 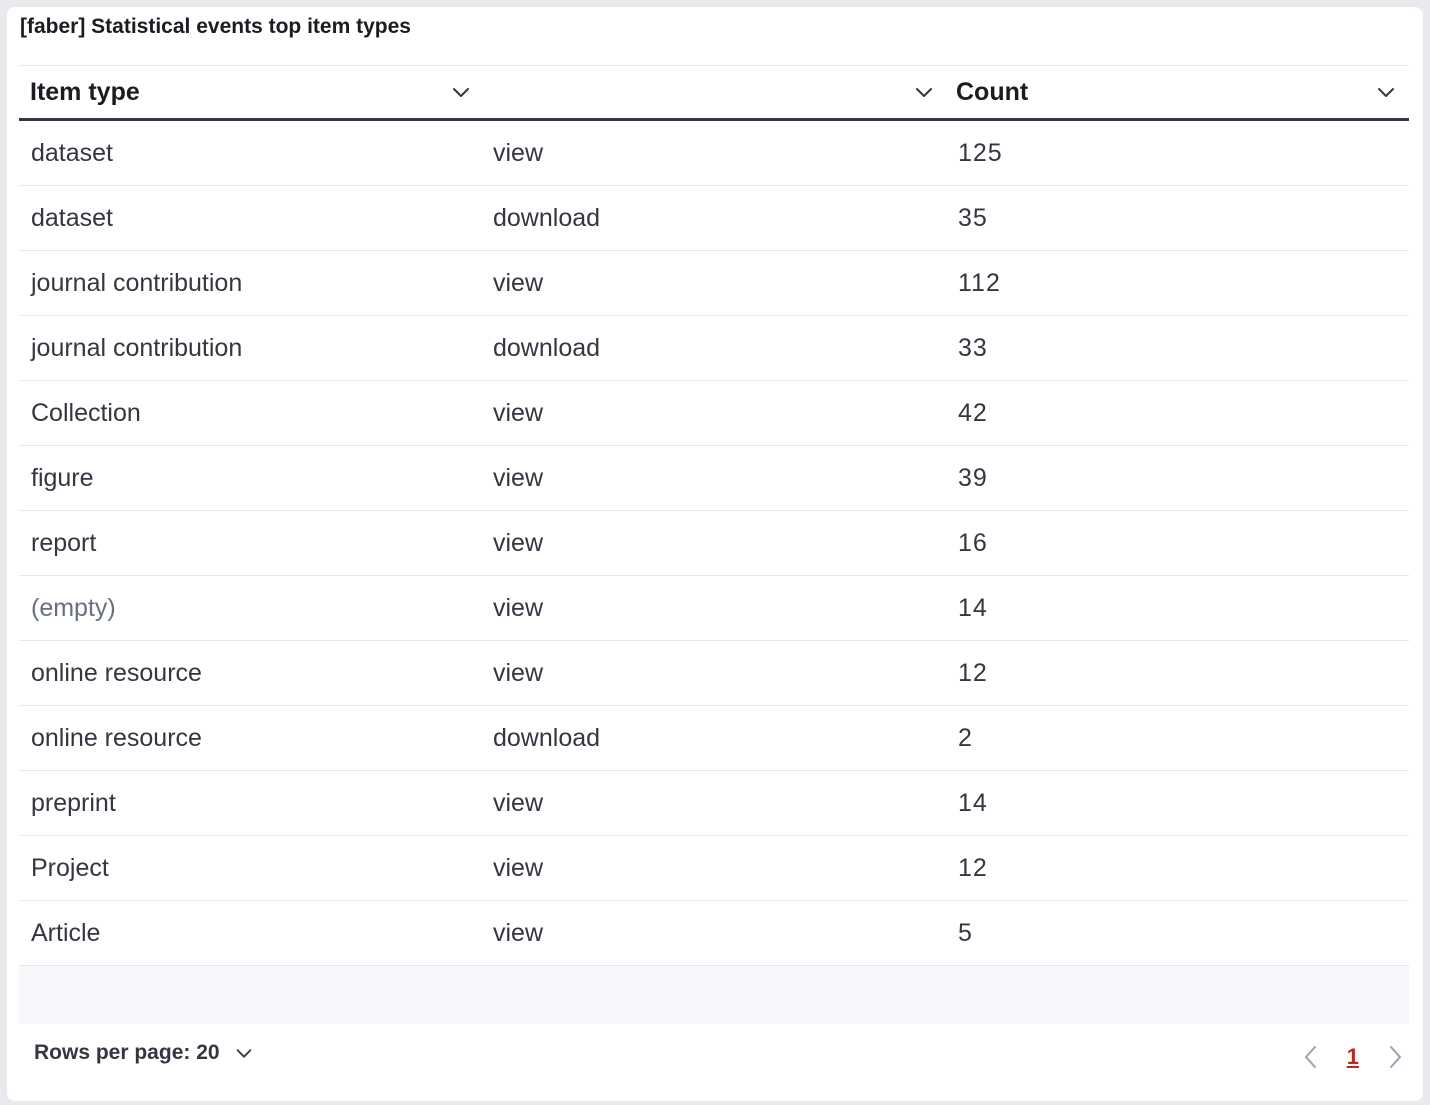 What do you see at coordinates (62, 477) in the screenshot?
I see `cell-item-type: figure` at bounding box center [62, 477].